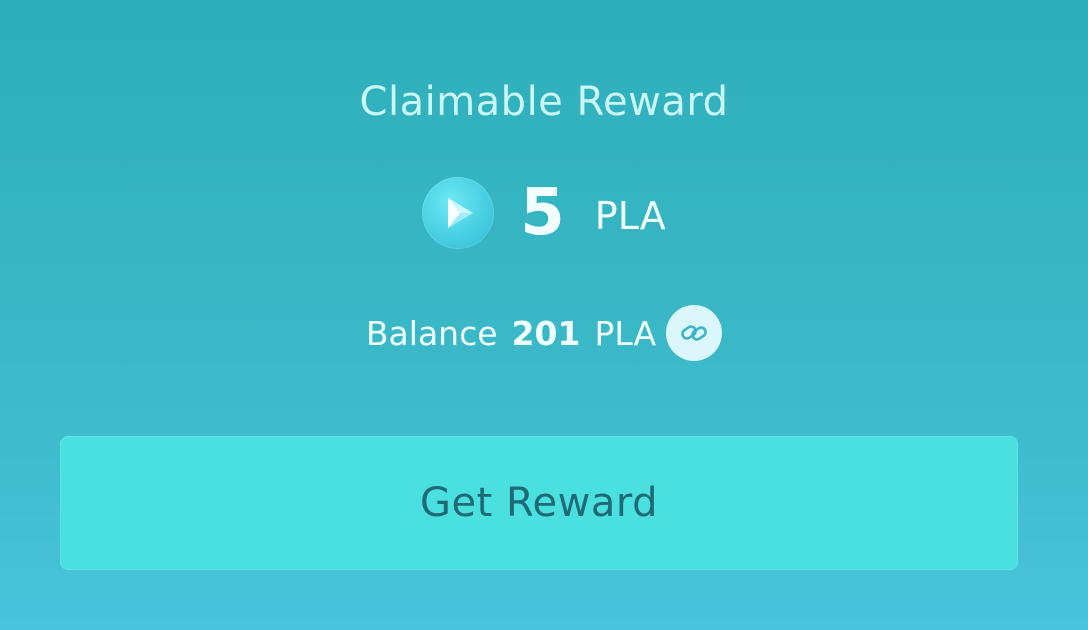  What do you see at coordinates (431, 333) in the screenshot?
I see `balance-label: Balance` at bounding box center [431, 333].